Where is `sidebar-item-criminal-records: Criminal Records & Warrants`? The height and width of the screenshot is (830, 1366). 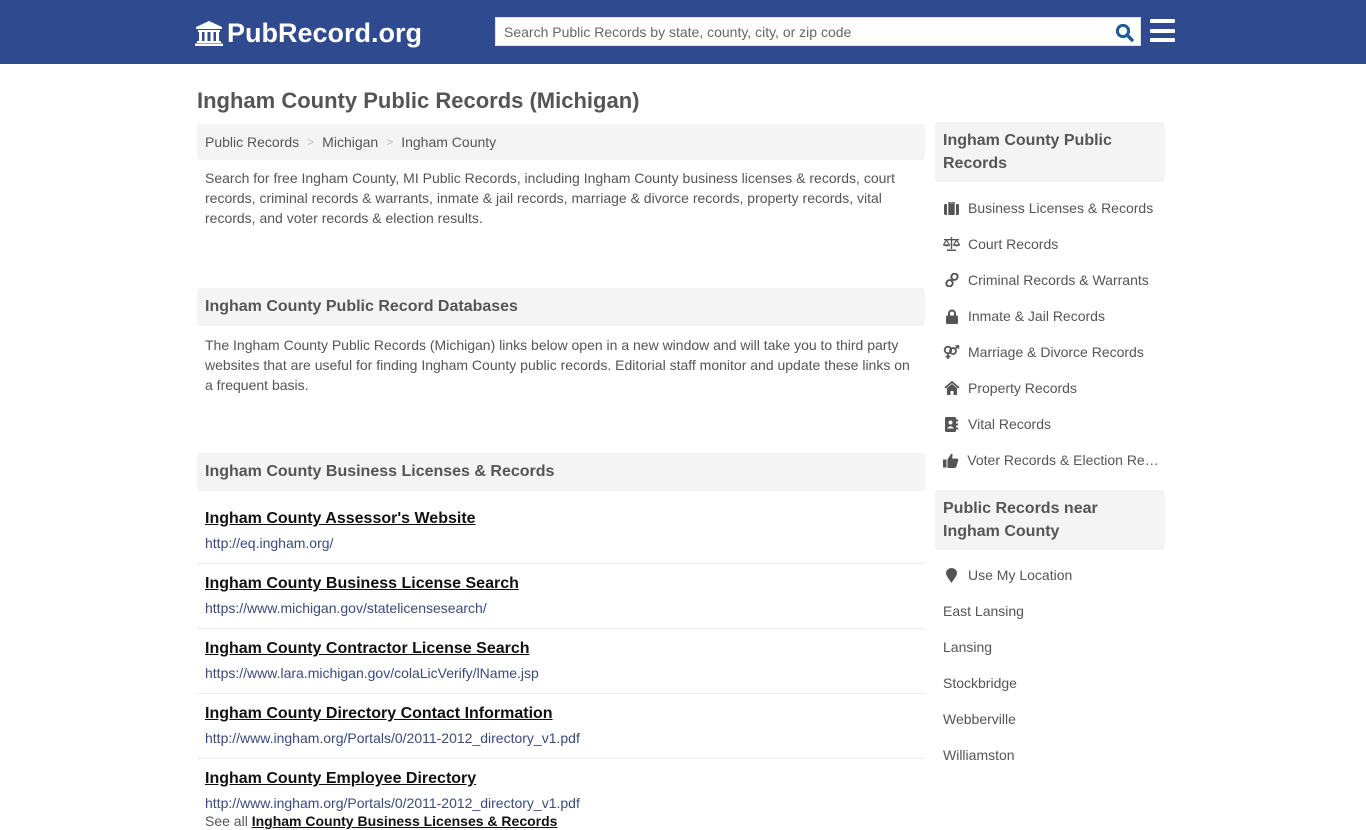
sidebar-item-criminal-records: Criminal Records & Warrants is located at coordinates (1050, 280).